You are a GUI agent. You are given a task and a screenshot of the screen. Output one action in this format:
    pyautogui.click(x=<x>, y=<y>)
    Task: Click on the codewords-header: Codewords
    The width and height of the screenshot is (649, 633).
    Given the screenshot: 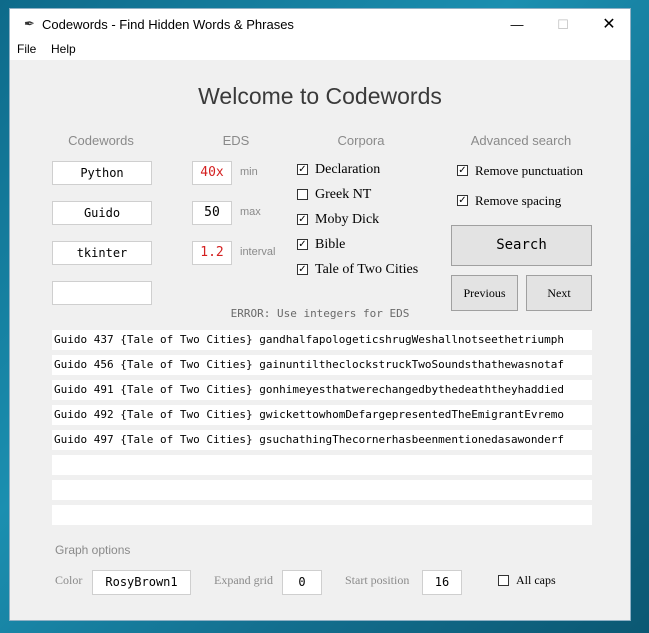 What is the action you would take?
    pyautogui.click(x=101, y=140)
    